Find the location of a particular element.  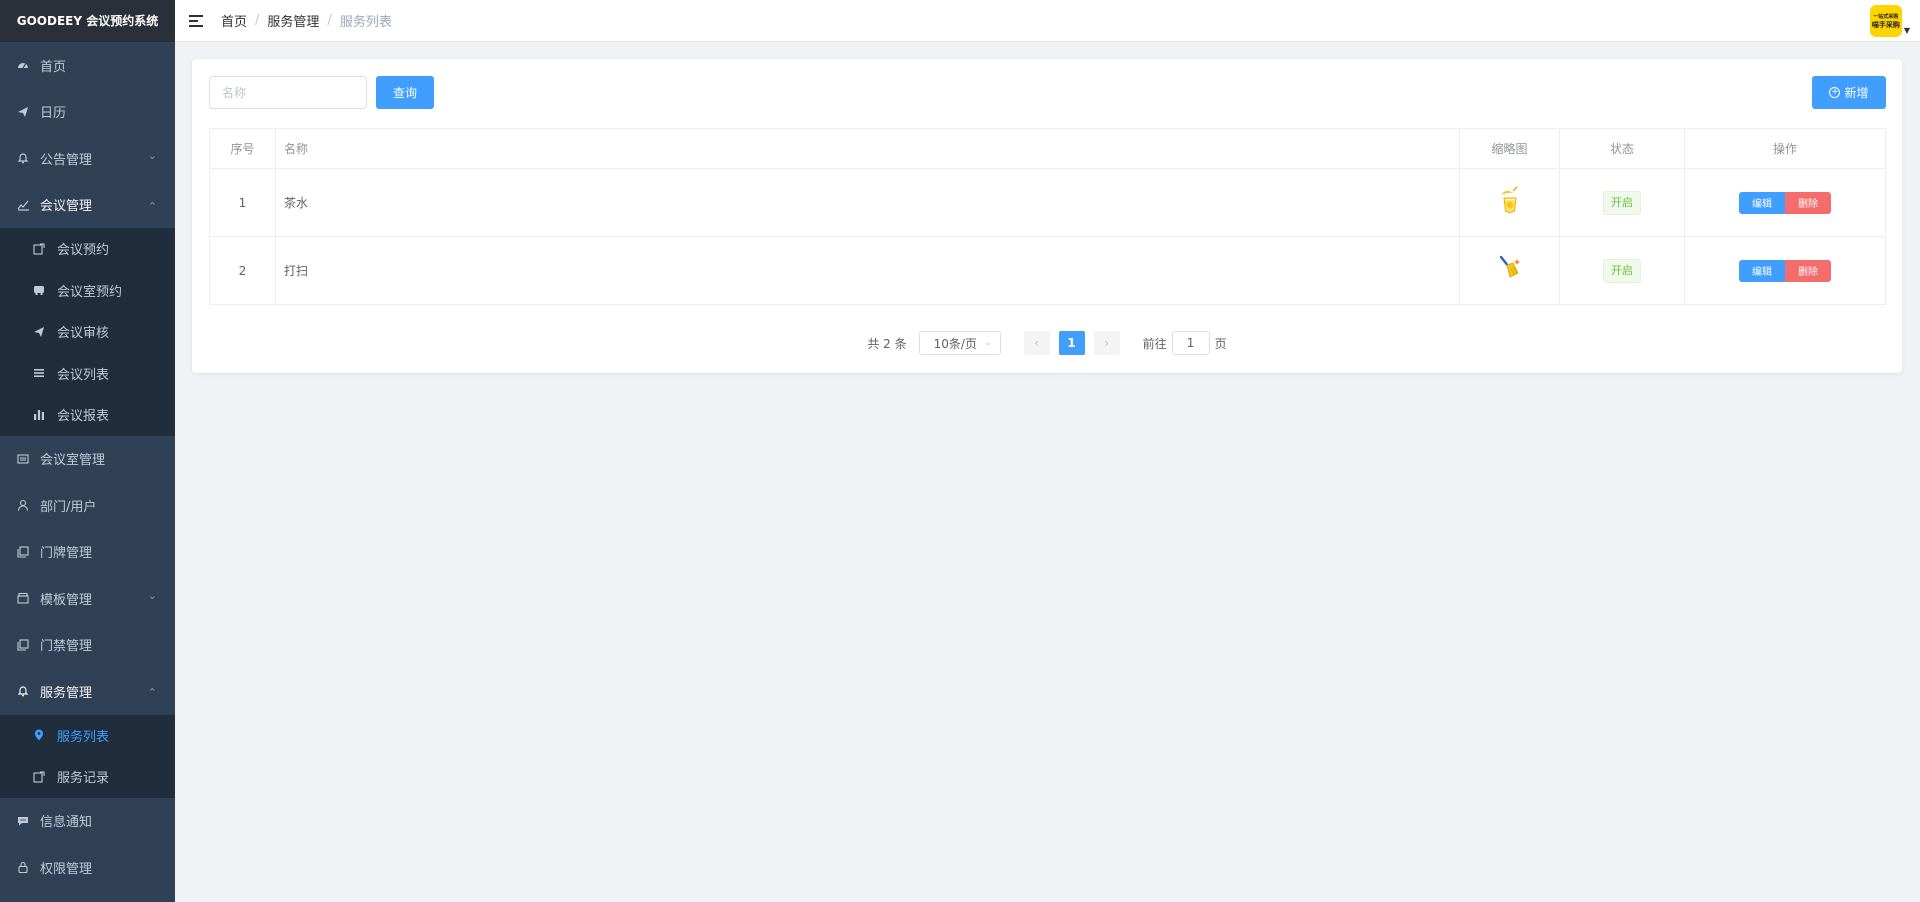

sidebar-item-label: 日历 is located at coordinates (53, 114).